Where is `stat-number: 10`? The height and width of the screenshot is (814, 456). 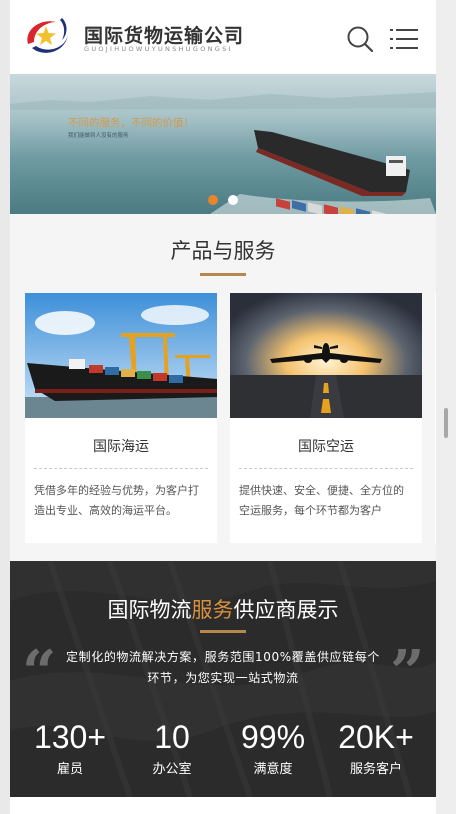 stat-number: 10 is located at coordinates (172, 737).